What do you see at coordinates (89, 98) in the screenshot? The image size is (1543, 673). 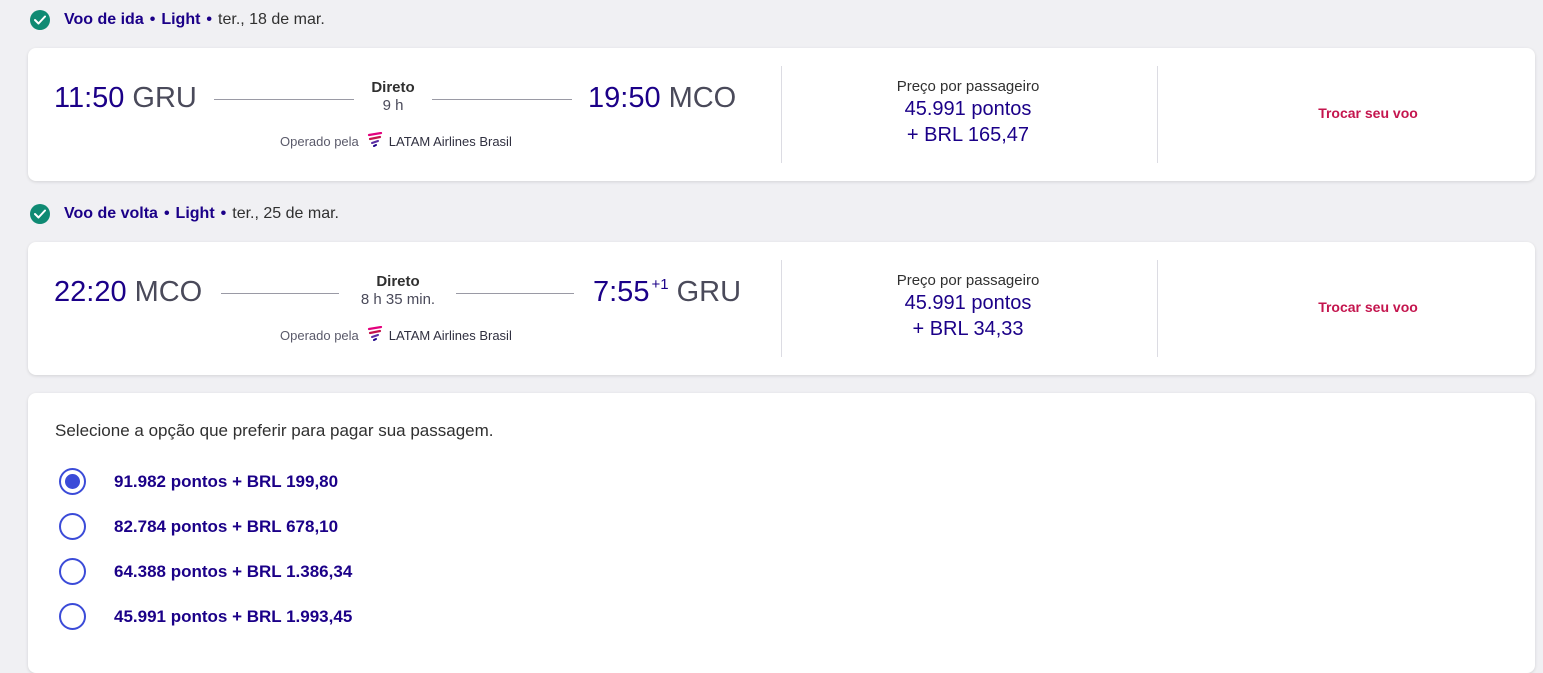 I see `departure-time: 11:50` at bounding box center [89, 98].